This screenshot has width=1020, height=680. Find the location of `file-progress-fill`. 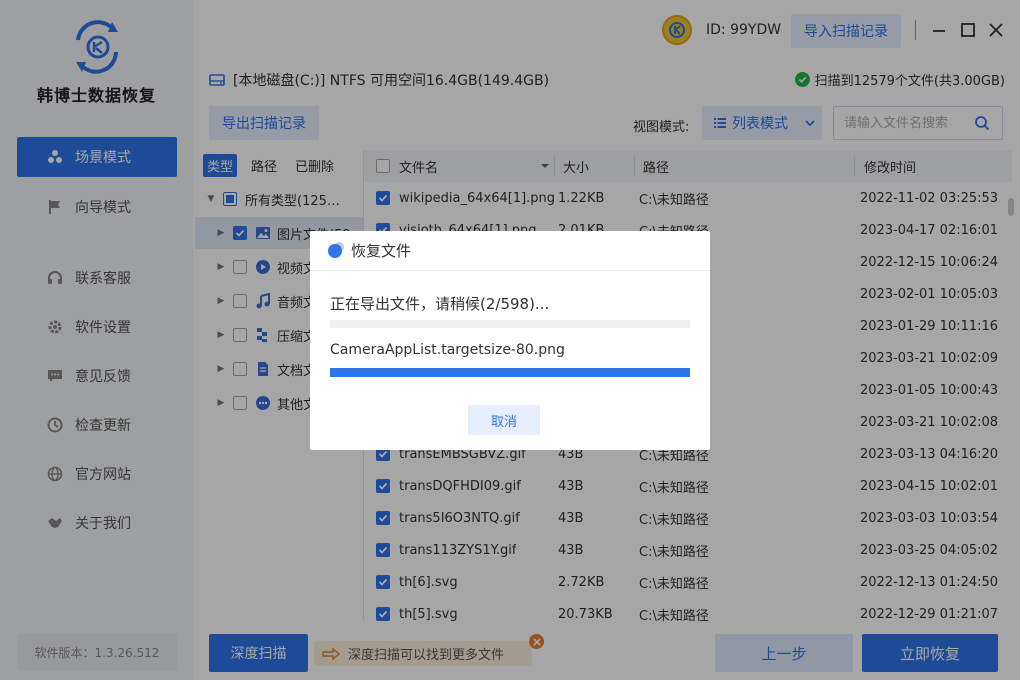

file-progress-fill is located at coordinates (510, 372).